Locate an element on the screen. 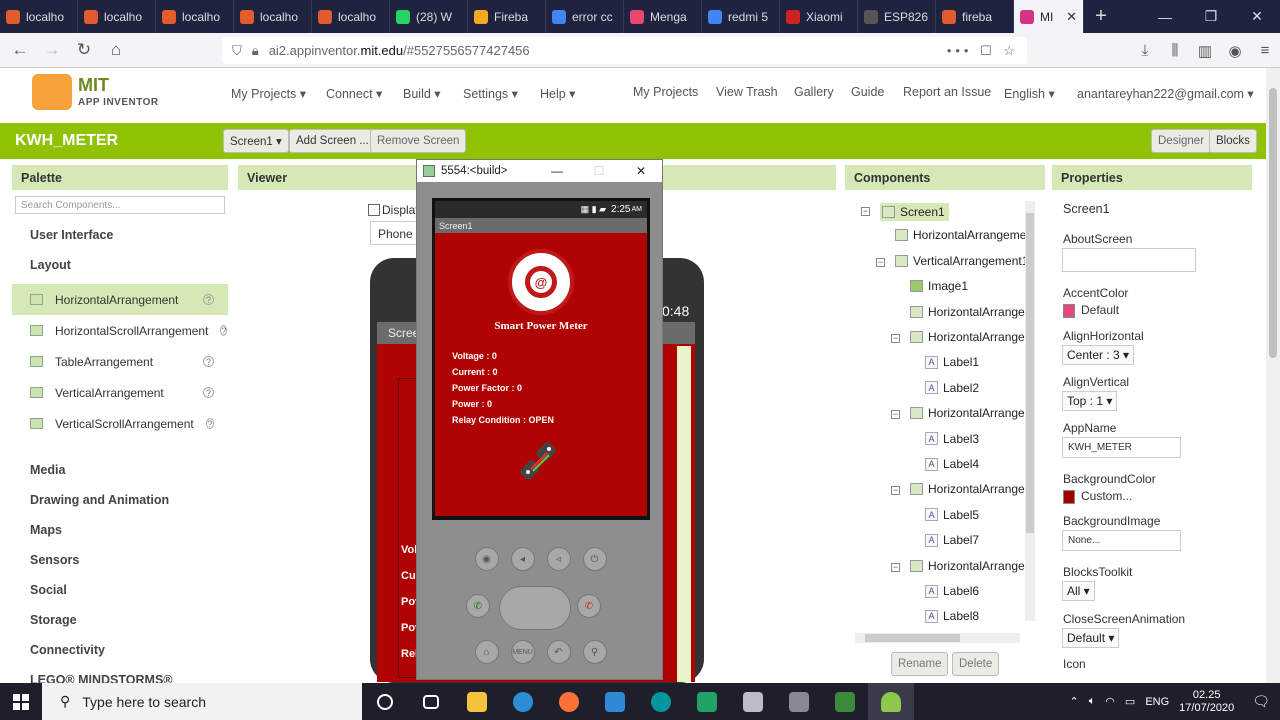 The height and width of the screenshot is (720, 1280). align-horizontal-select: Center : 3 ▾ is located at coordinates (1098, 355).